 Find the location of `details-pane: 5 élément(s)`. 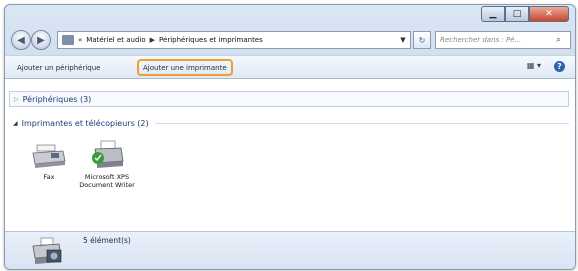

details-pane: 5 élément(s) is located at coordinates (290, 250).